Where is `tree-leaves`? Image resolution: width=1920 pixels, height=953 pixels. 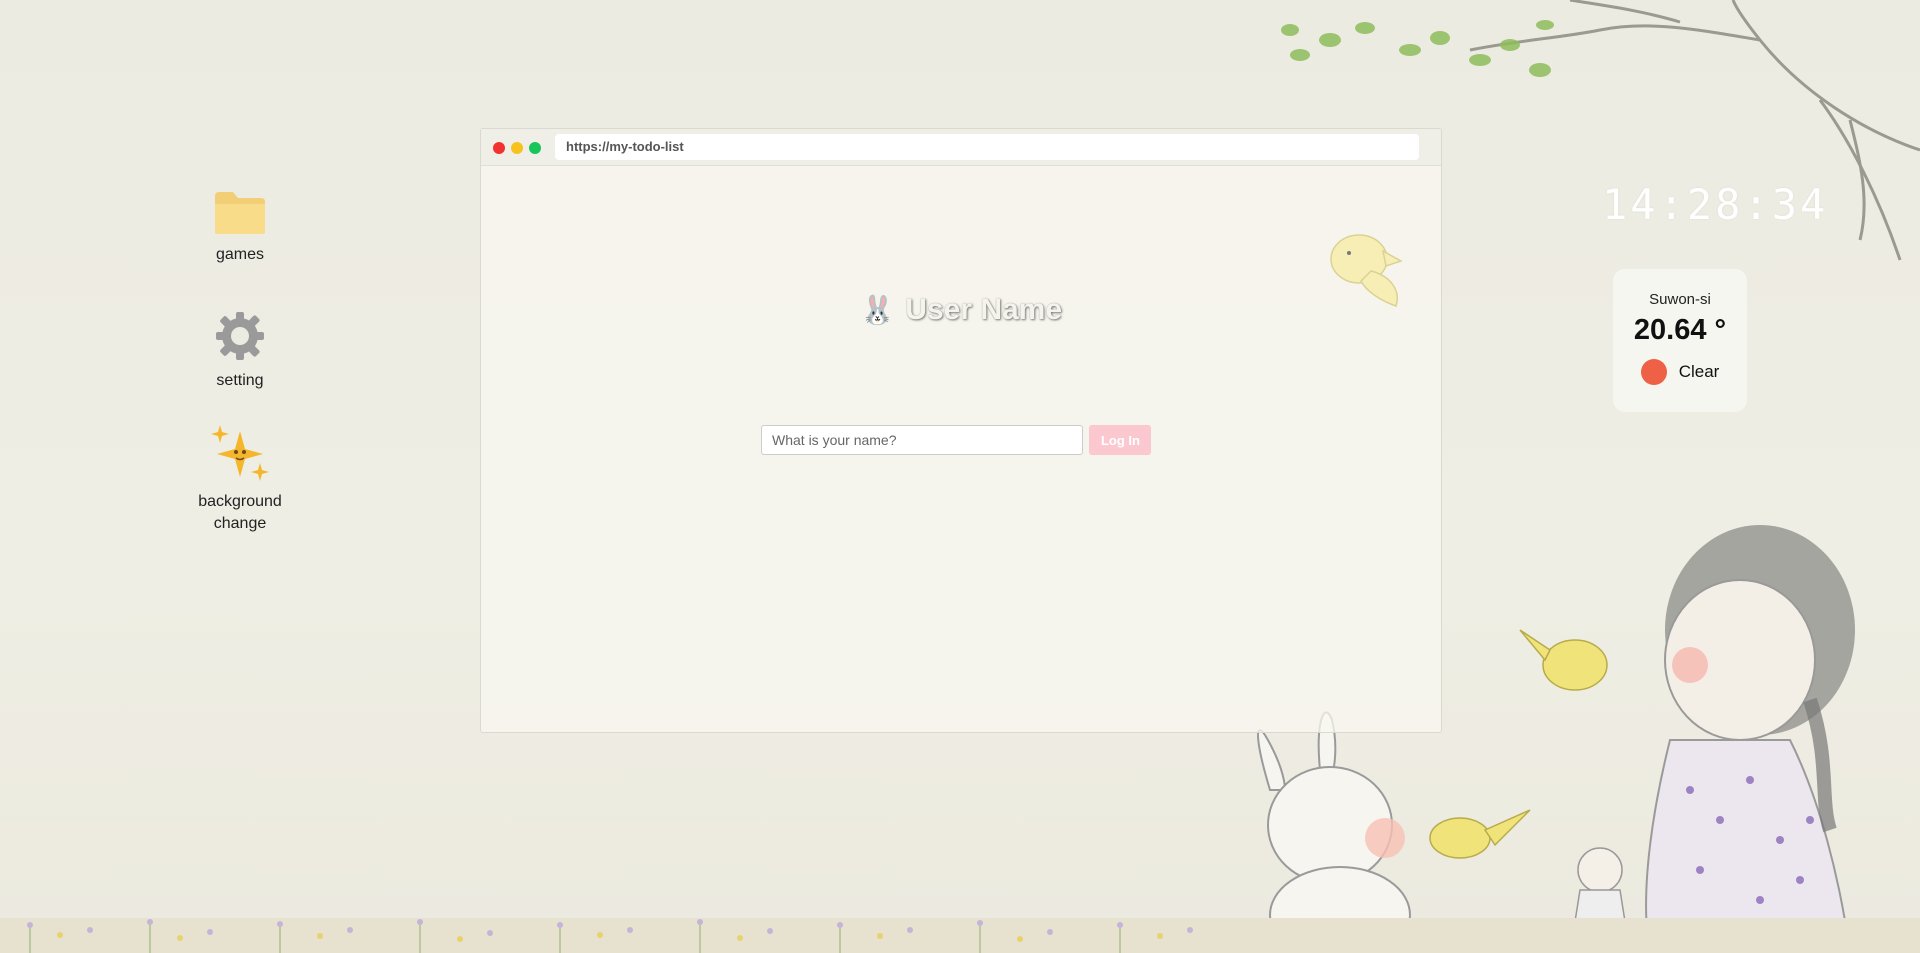
tree-leaves is located at coordinates (1417, 48).